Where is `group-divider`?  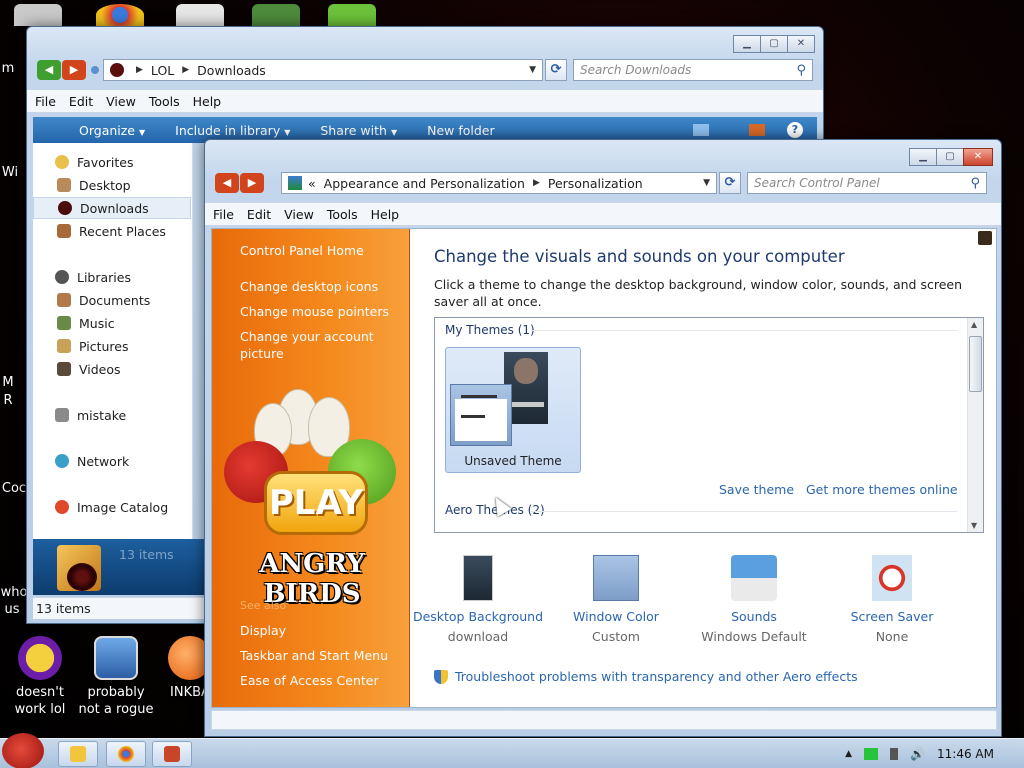
group-divider is located at coordinates (744, 511).